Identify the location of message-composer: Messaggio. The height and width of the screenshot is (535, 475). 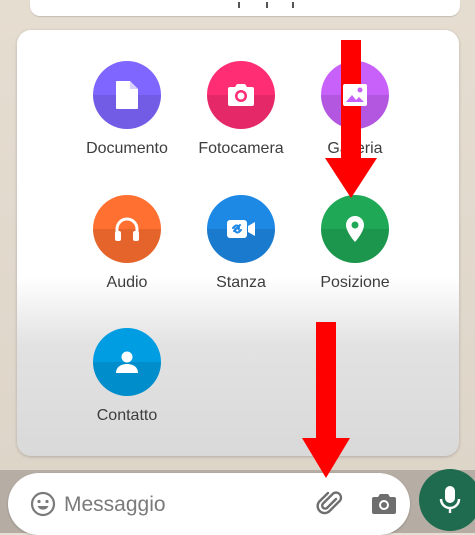
(209, 504).